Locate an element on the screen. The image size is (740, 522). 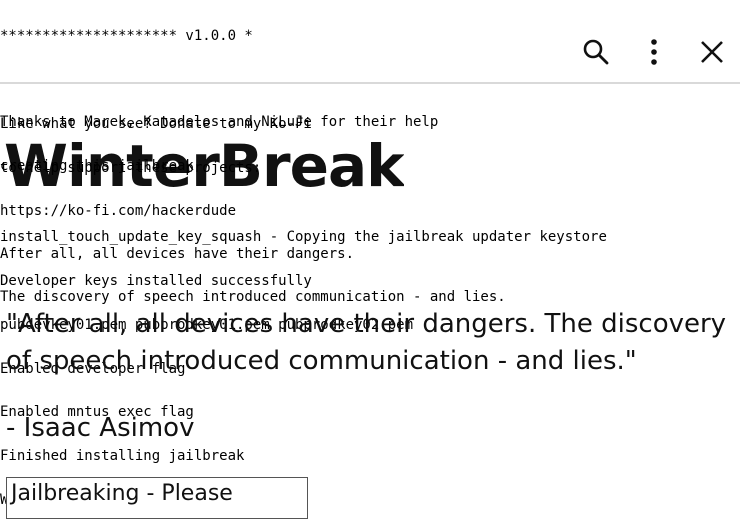
status-box: Jailbreaking - Please is located at coordinates (157, 498).